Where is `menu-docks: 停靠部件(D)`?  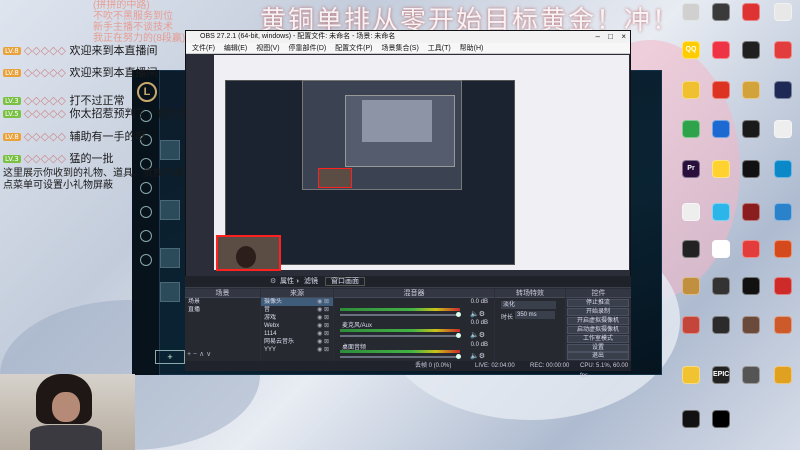
menu-docks: 停靠部件(D) is located at coordinates (308, 48).